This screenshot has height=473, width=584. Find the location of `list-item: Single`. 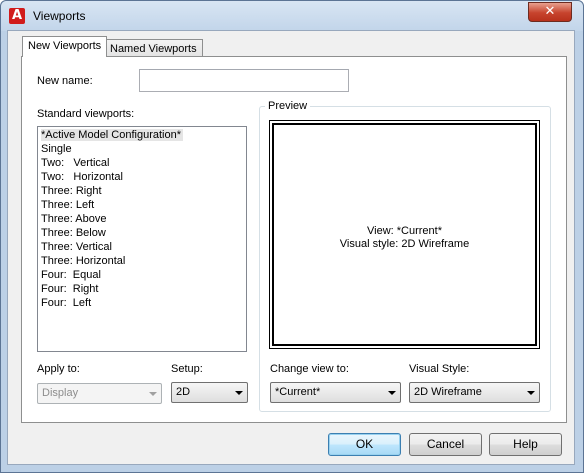

list-item: Single is located at coordinates (142, 149).